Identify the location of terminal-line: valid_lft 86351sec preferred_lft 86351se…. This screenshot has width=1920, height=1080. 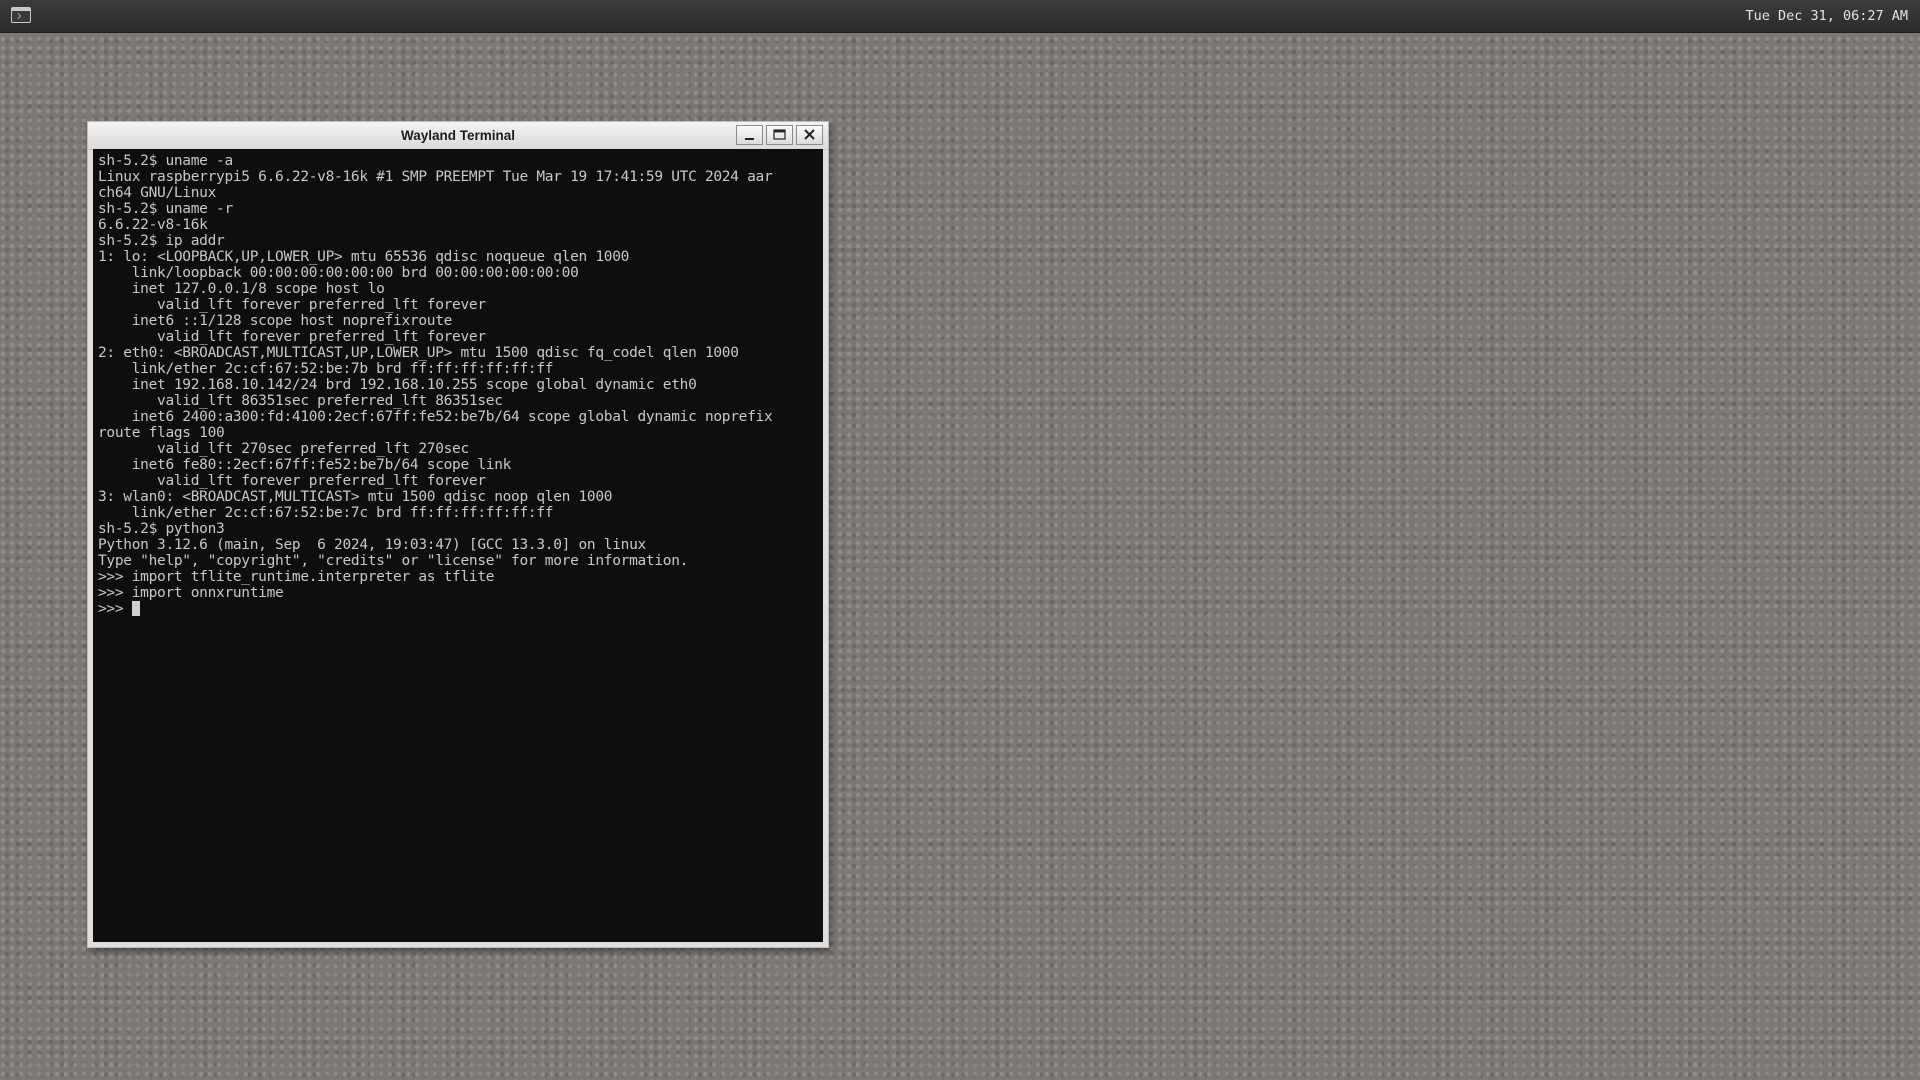
(300, 401).